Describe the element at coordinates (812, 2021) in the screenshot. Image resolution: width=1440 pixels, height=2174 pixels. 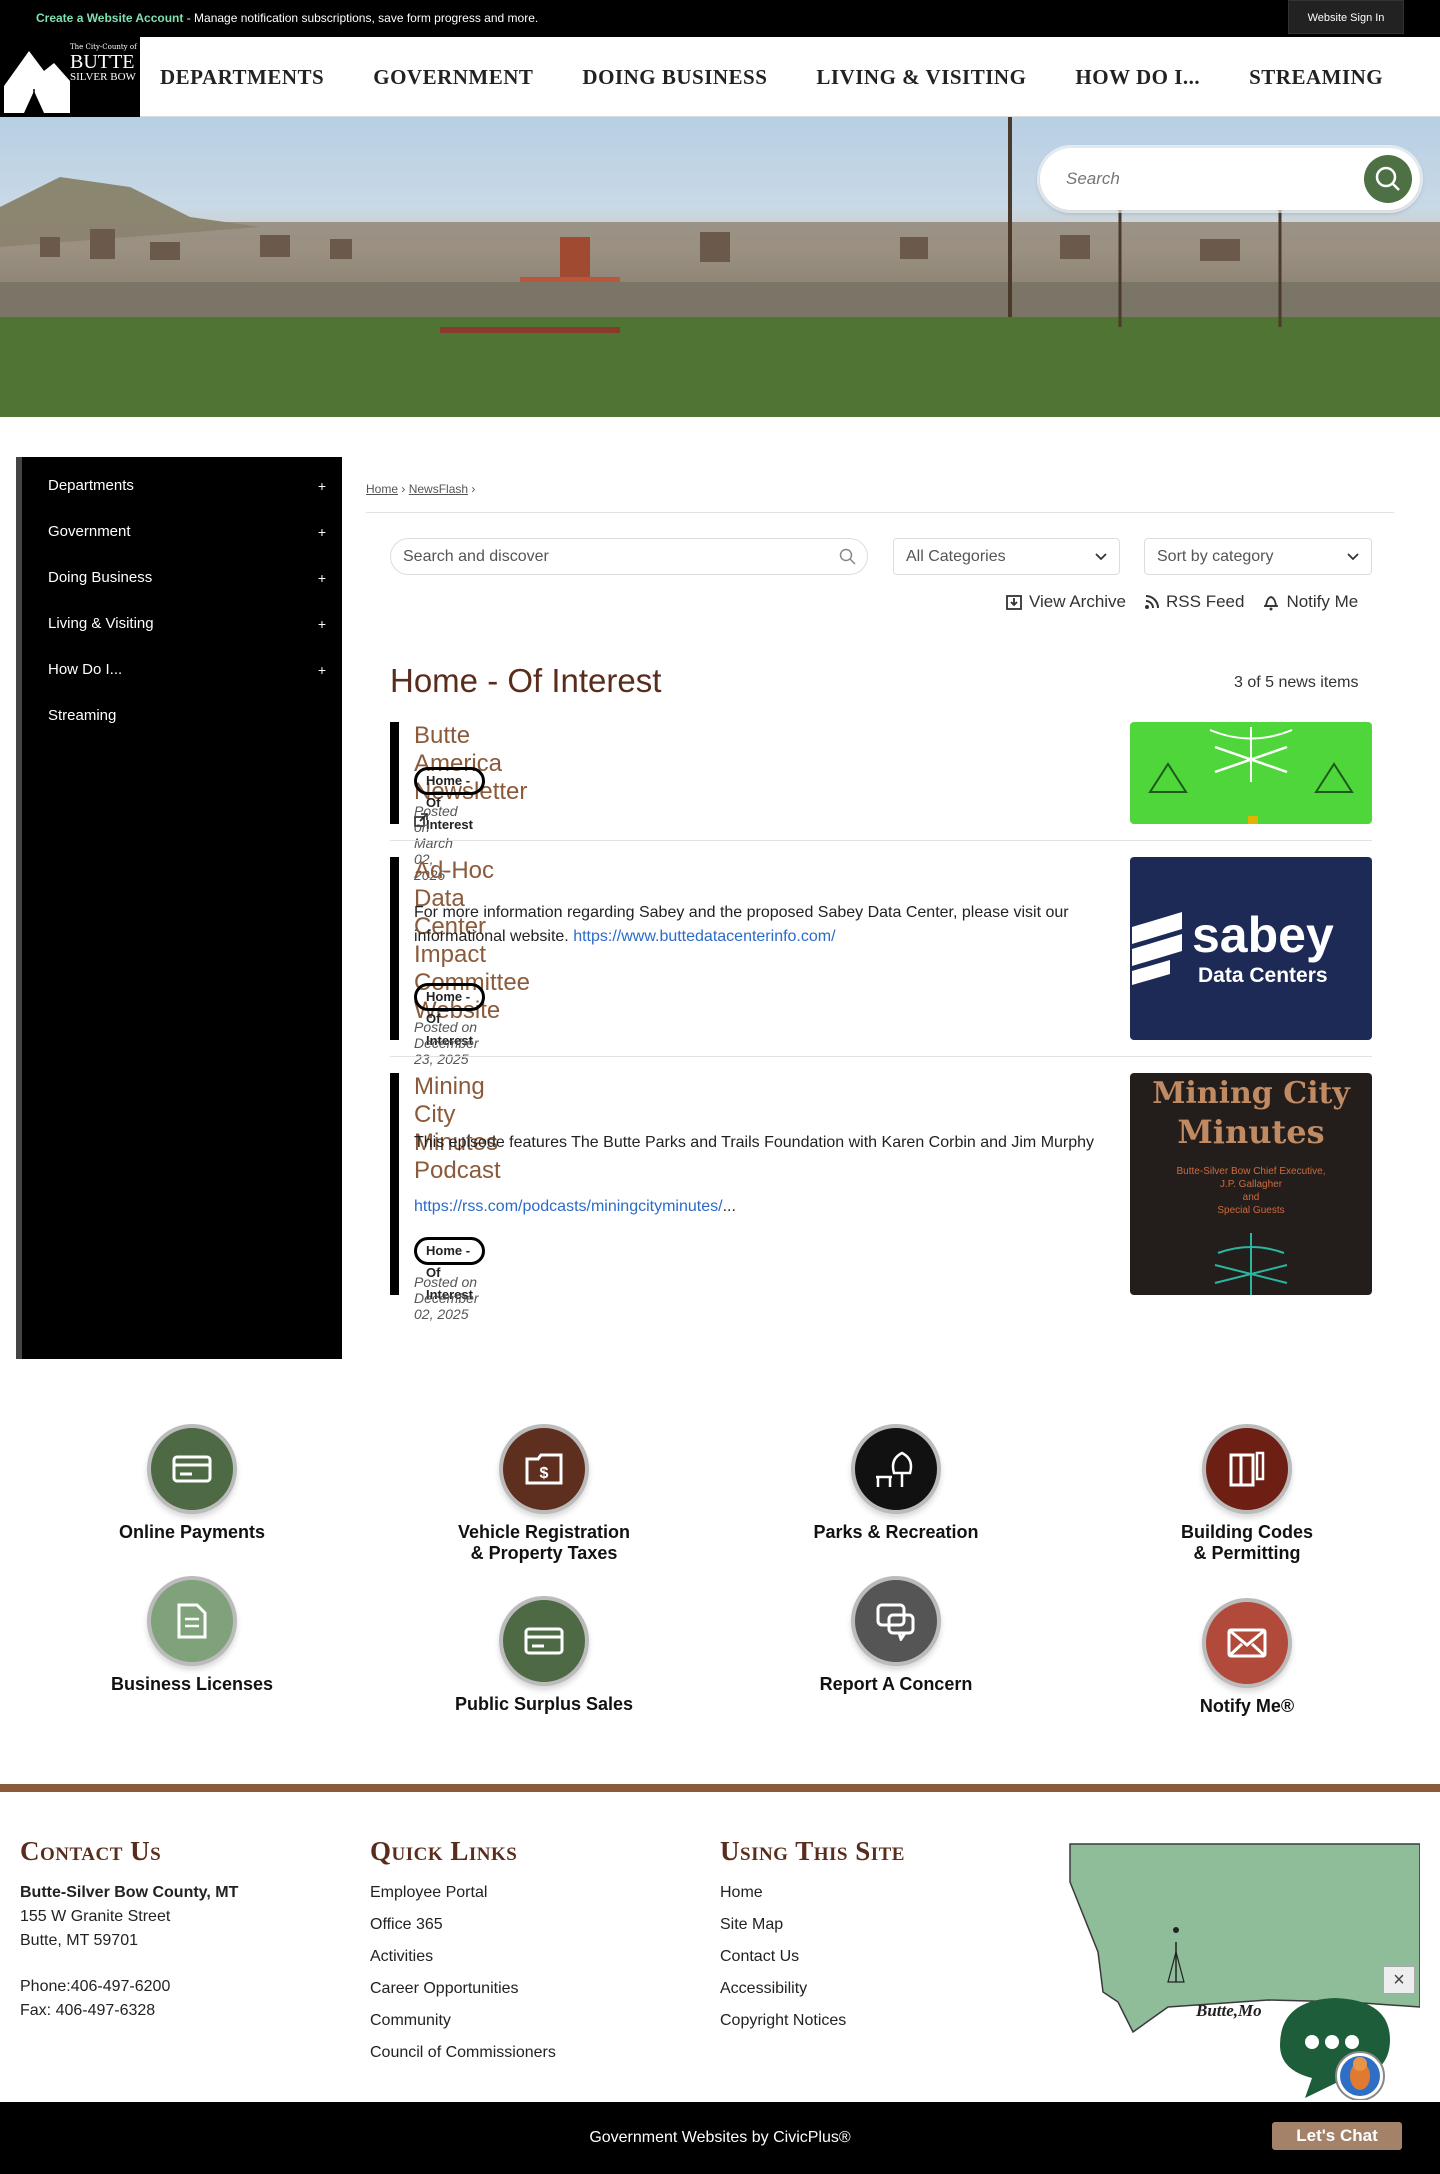
I see `footer-link: Copyright Notices` at that location.